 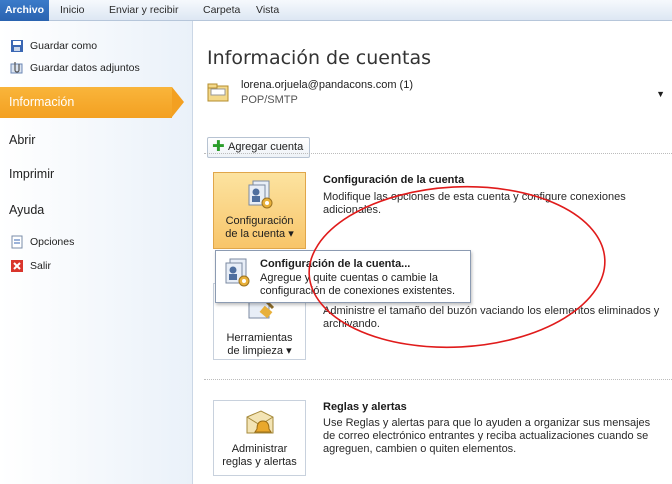 What do you see at coordinates (218, 146) in the screenshot?
I see `plus-icon: ✚` at bounding box center [218, 146].